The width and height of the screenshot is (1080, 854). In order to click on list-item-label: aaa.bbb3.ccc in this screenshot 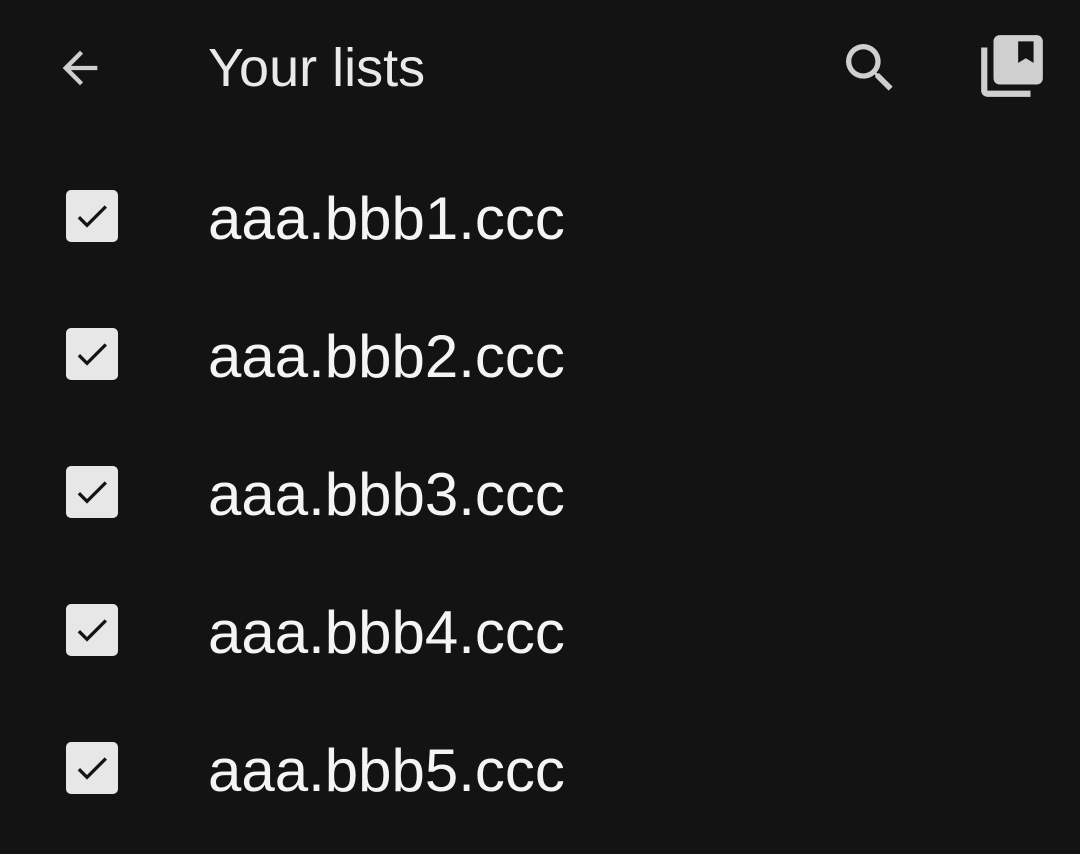, I will do `click(386, 494)`.